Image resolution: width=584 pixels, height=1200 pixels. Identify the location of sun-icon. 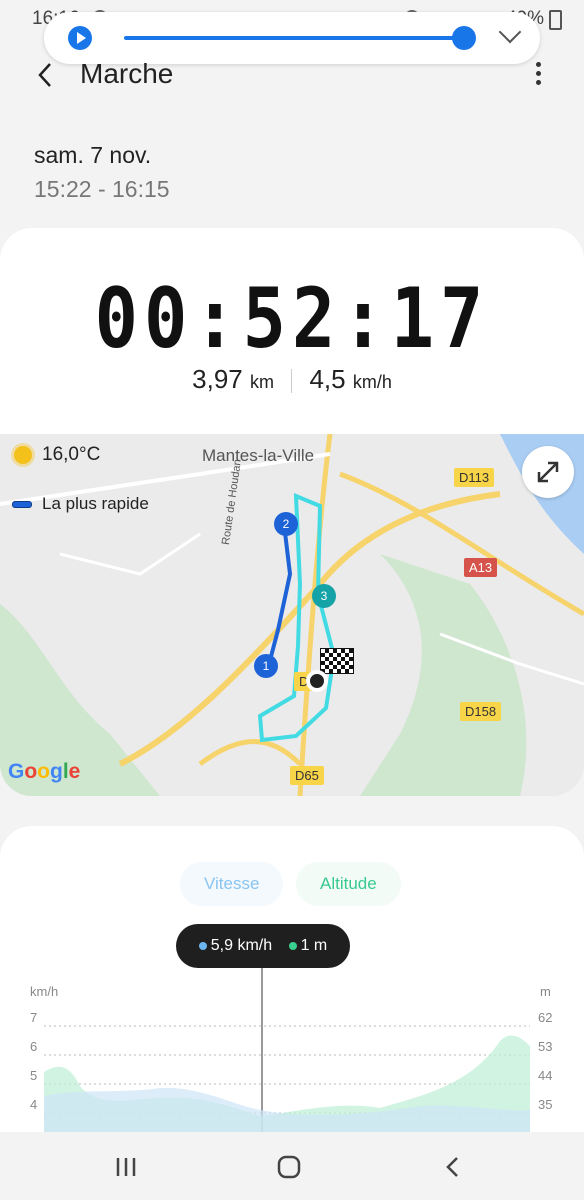
(23, 454).